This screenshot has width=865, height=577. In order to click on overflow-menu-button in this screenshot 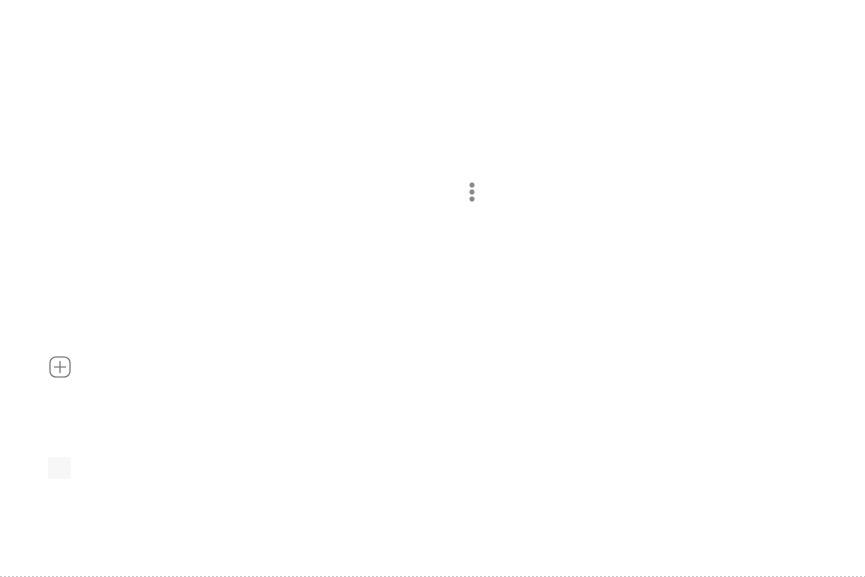, I will do `click(472, 192)`.